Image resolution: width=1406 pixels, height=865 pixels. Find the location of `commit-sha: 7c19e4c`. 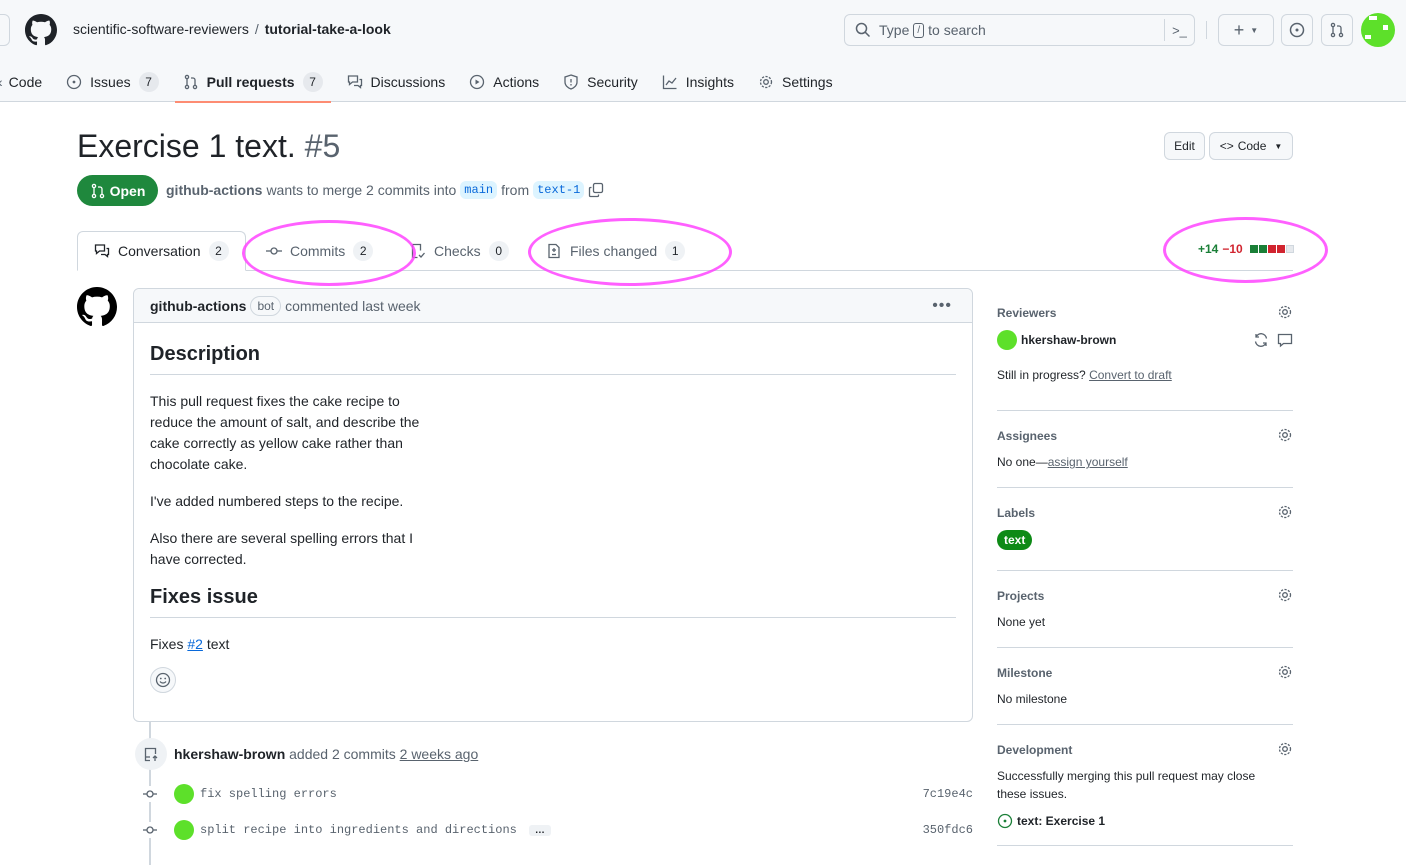

commit-sha: 7c19e4c is located at coordinates (948, 794).